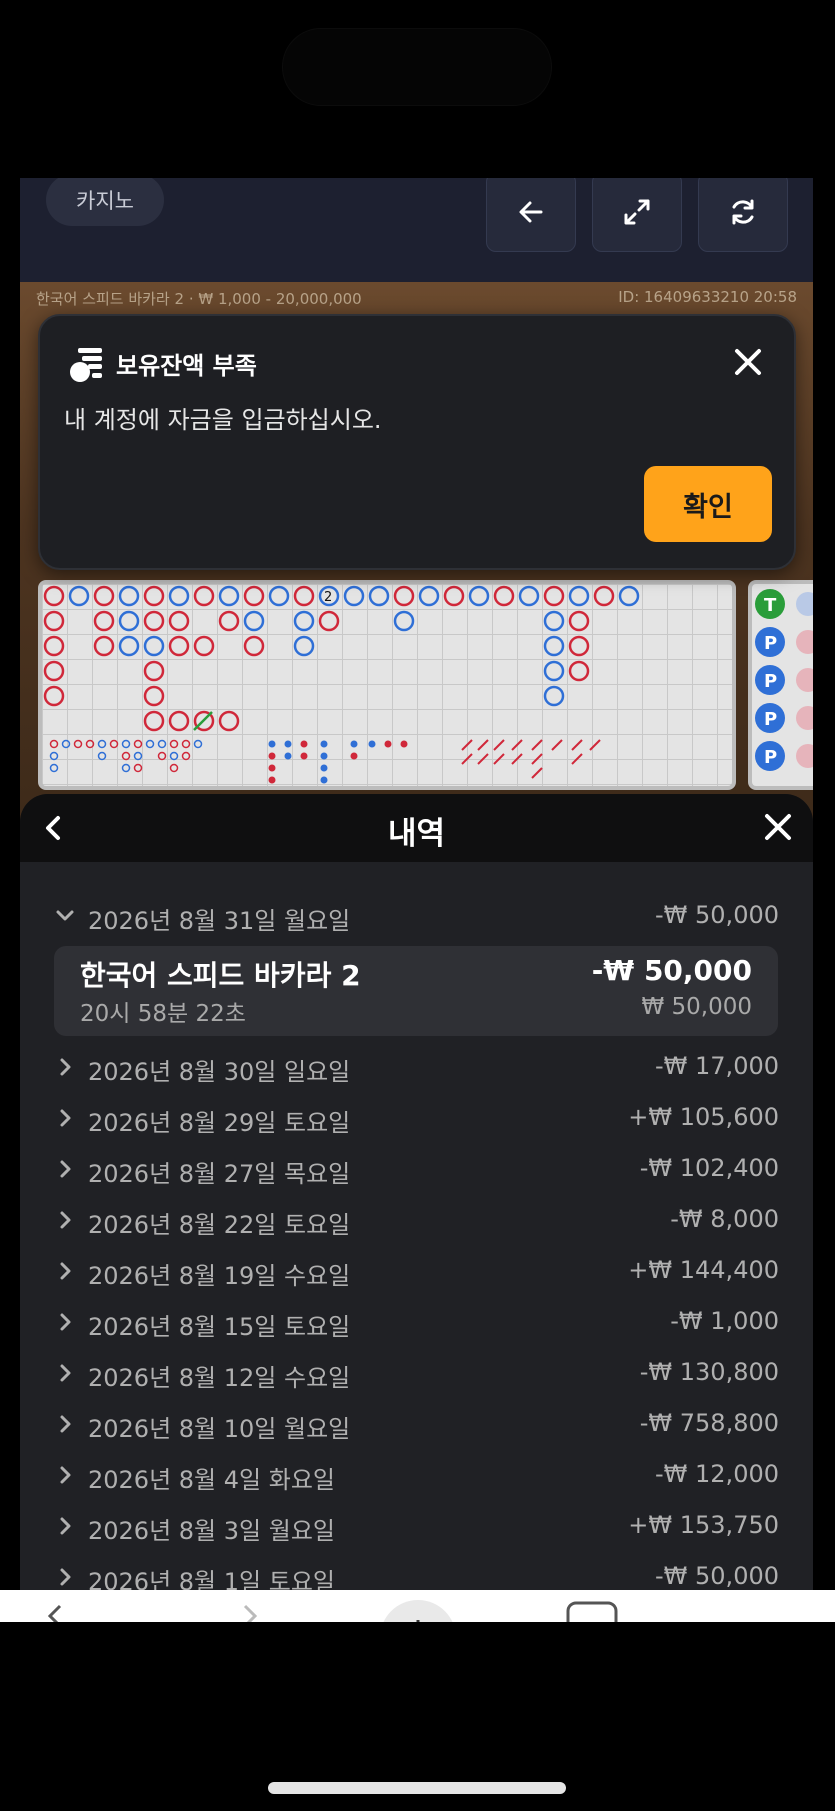 The width and height of the screenshot is (835, 1811). What do you see at coordinates (416, 1374) in the screenshot?
I see `history-day-row: 2026년 8월 12일 수요일 -₩ 130,800` at bounding box center [416, 1374].